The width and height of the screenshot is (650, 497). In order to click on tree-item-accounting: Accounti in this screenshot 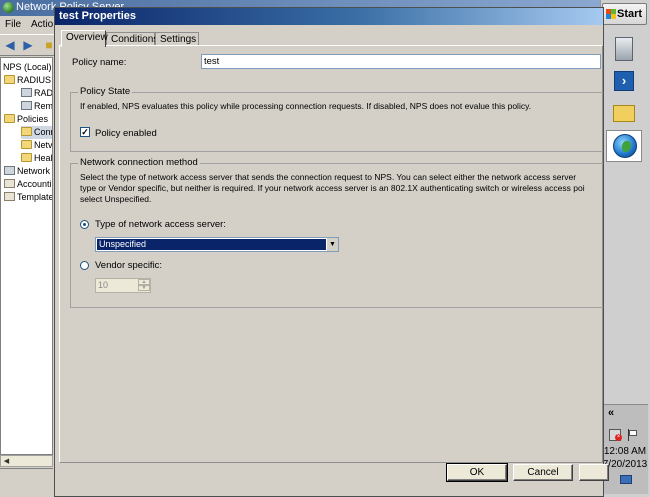, I will do `click(28, 184)`.